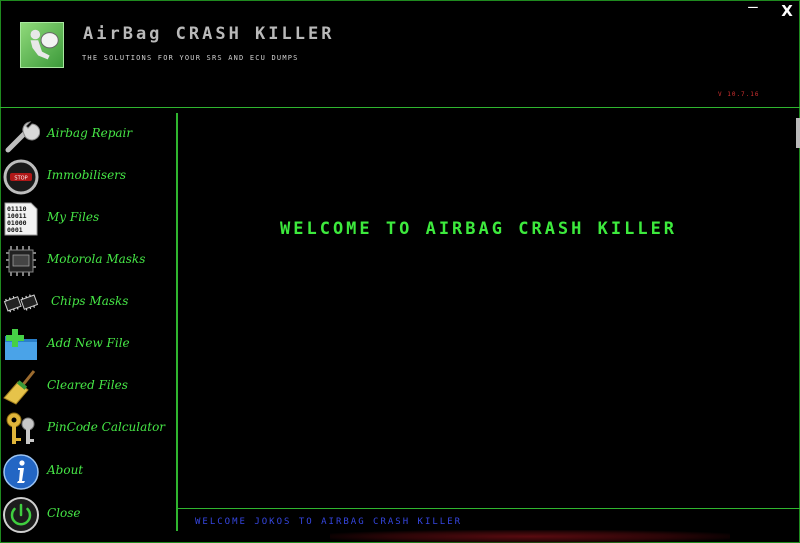 This screenshot has height=543, width=800. I want to click on immobiliser-icon: STOP, so click(21, 177).